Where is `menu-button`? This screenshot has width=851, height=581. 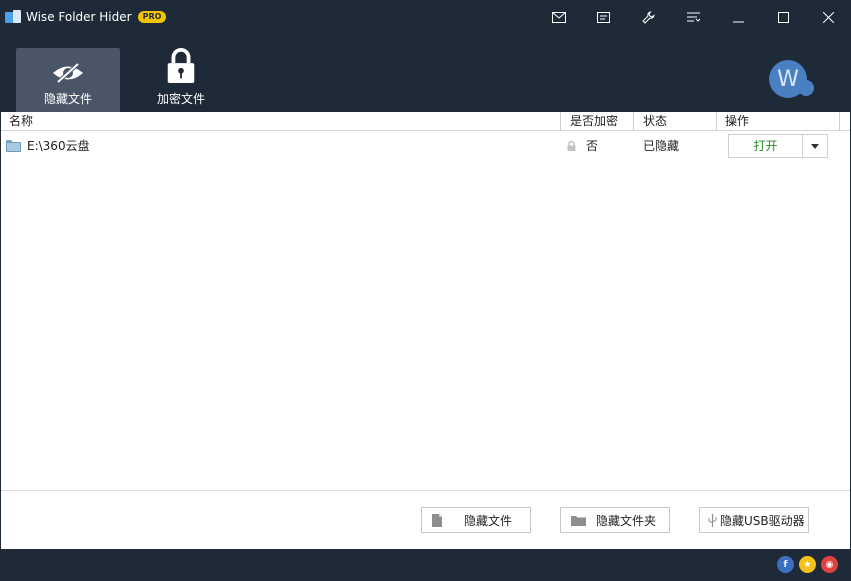
menu-button is located at coordinates (693, 17).